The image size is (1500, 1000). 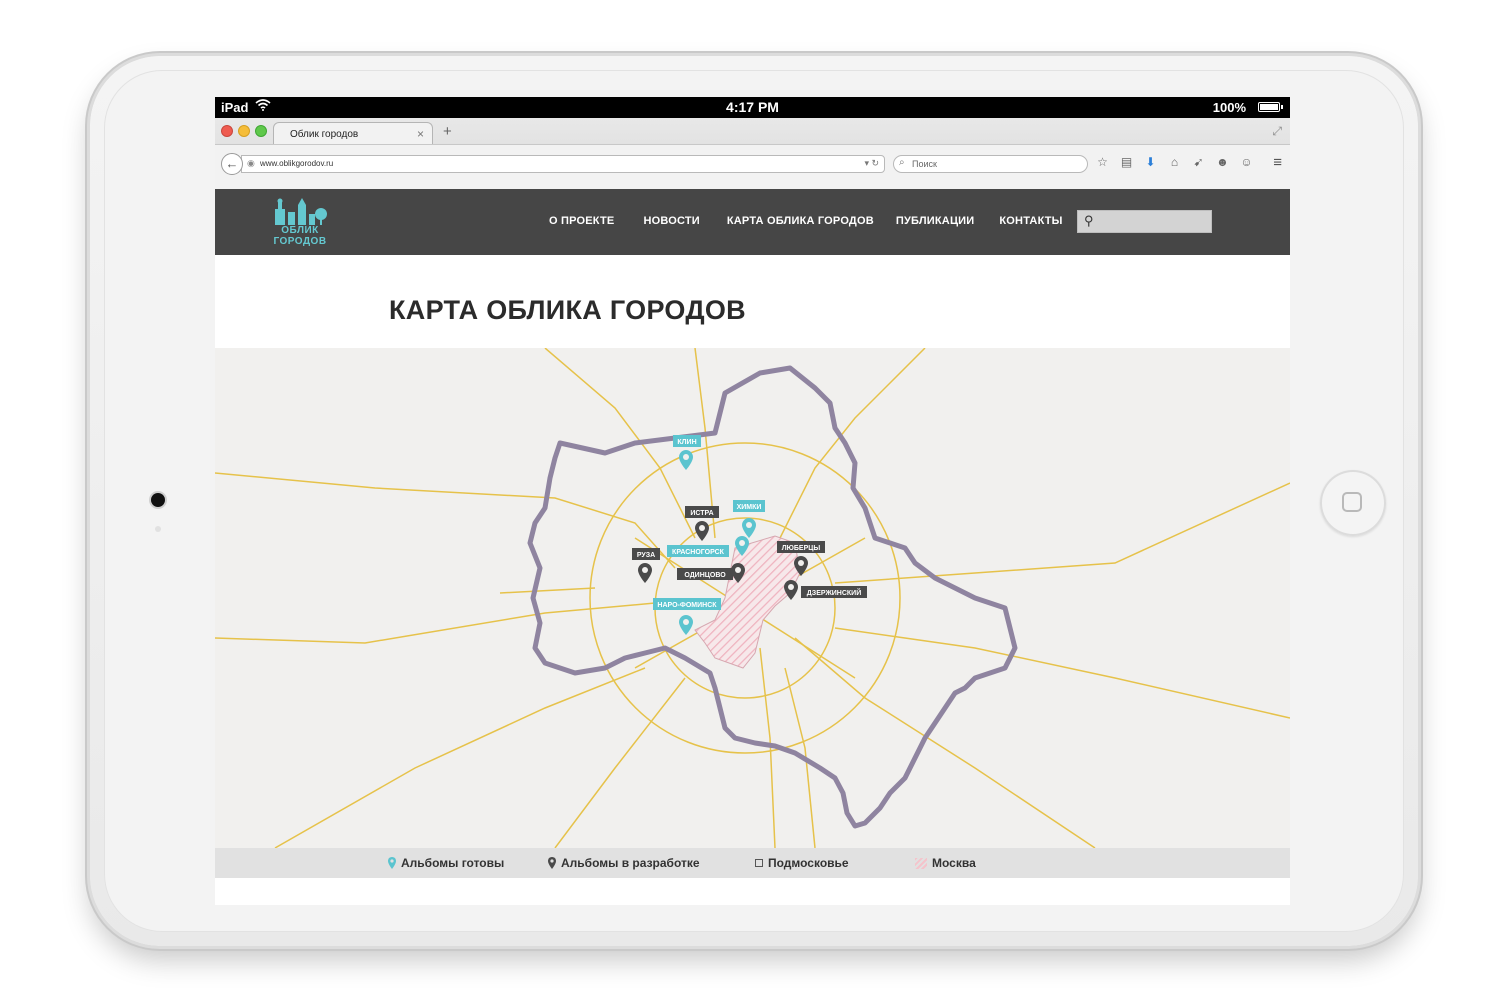 What do you see at coordinates (447, 131) in the screenshot?
I see `new-tab-button: +` at bounding box center [447, 131].